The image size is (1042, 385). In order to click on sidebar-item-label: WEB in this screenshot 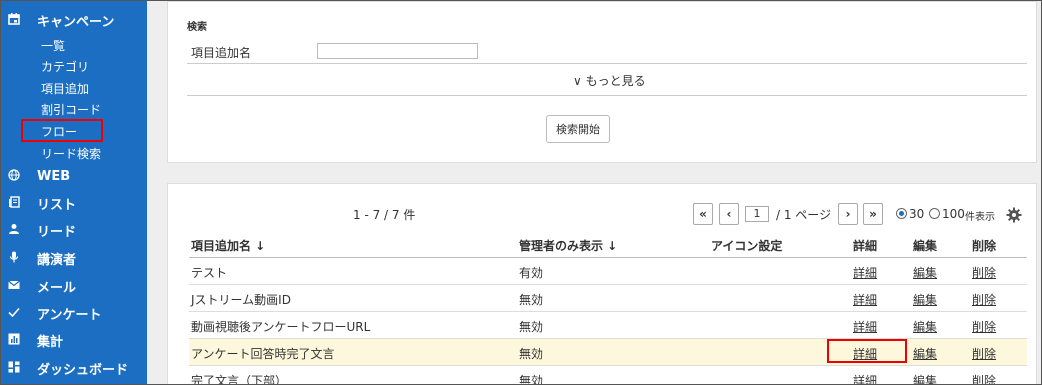, I will do `click(54, 176)`.